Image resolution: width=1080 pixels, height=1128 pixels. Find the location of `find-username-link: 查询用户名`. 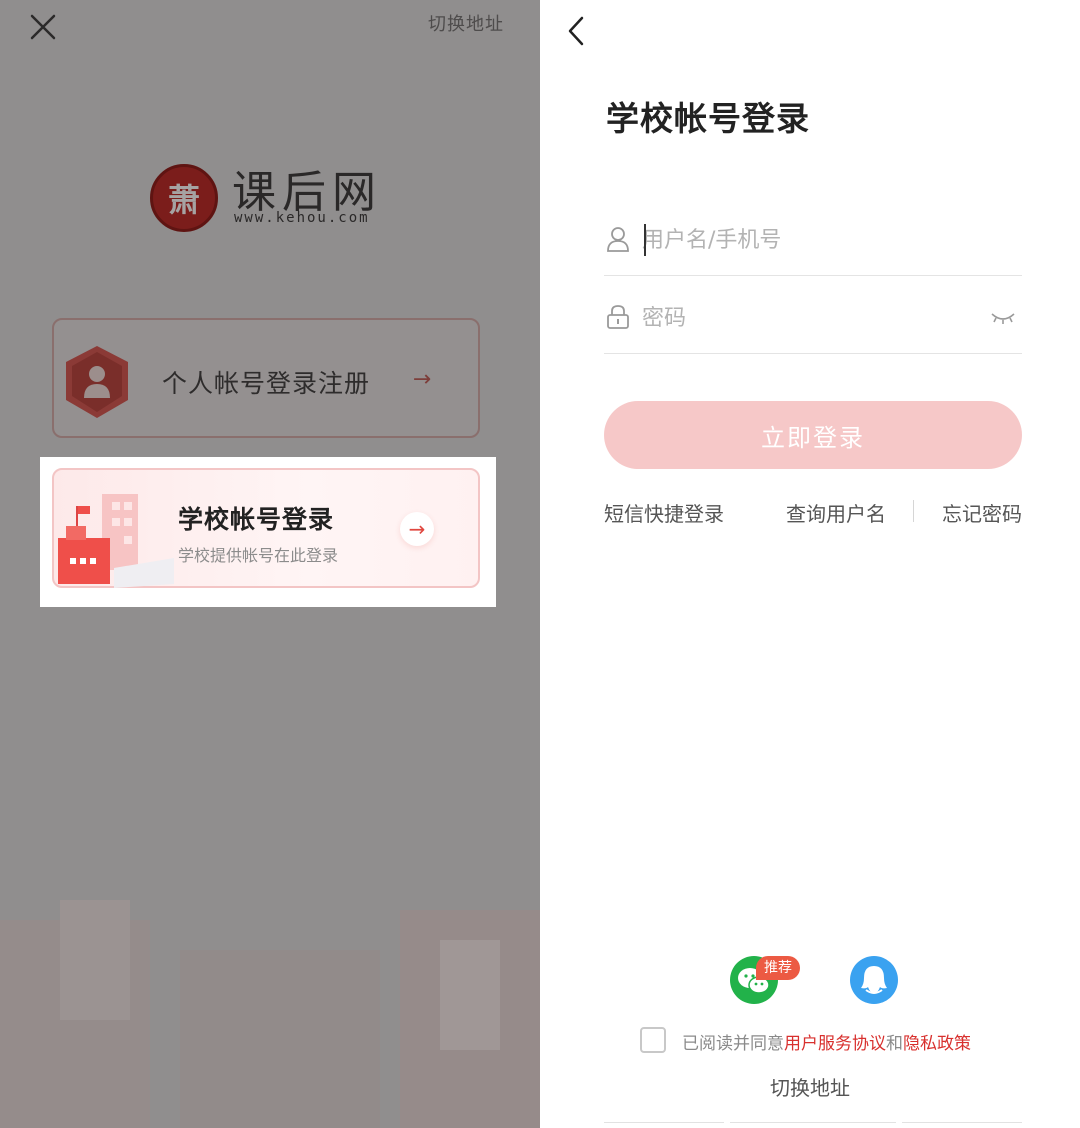

find-username-link: 查询用户名 is located at coordinates (836, 512).